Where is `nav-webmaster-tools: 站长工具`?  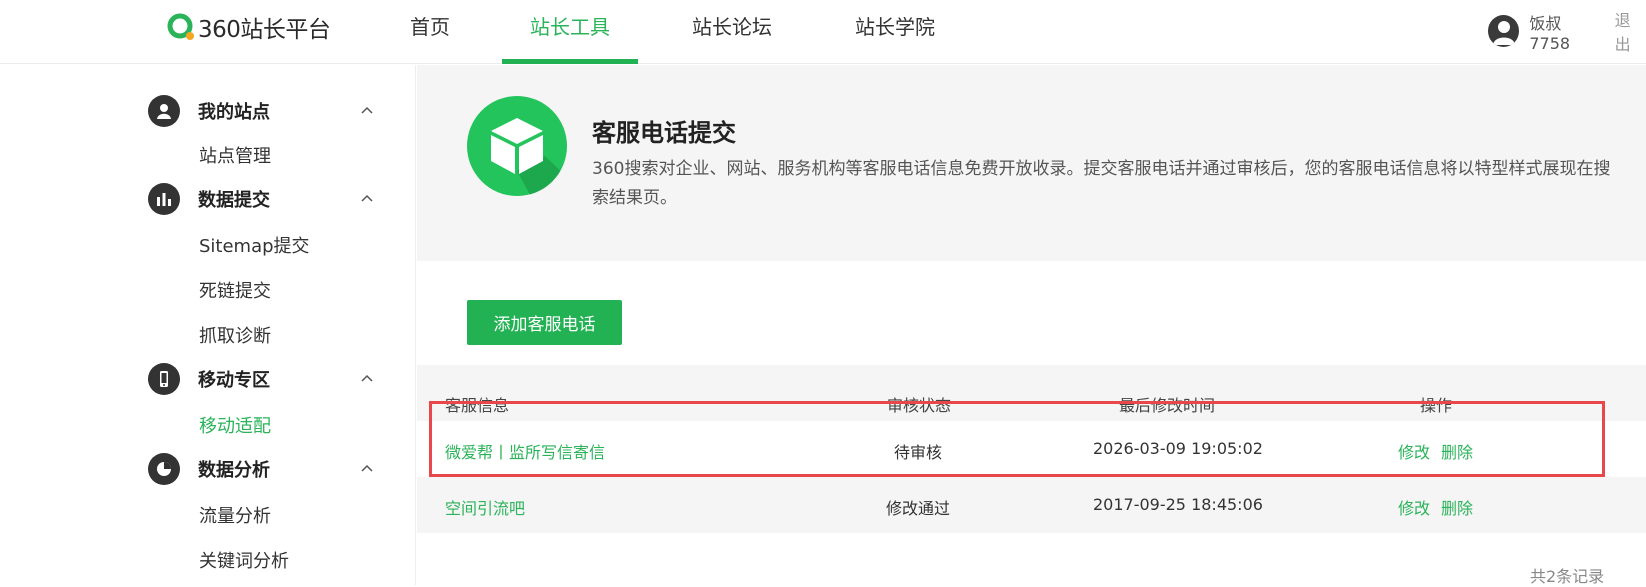 nav-webmaster-tools: 站长工具 is located at coordinates (570, 32).